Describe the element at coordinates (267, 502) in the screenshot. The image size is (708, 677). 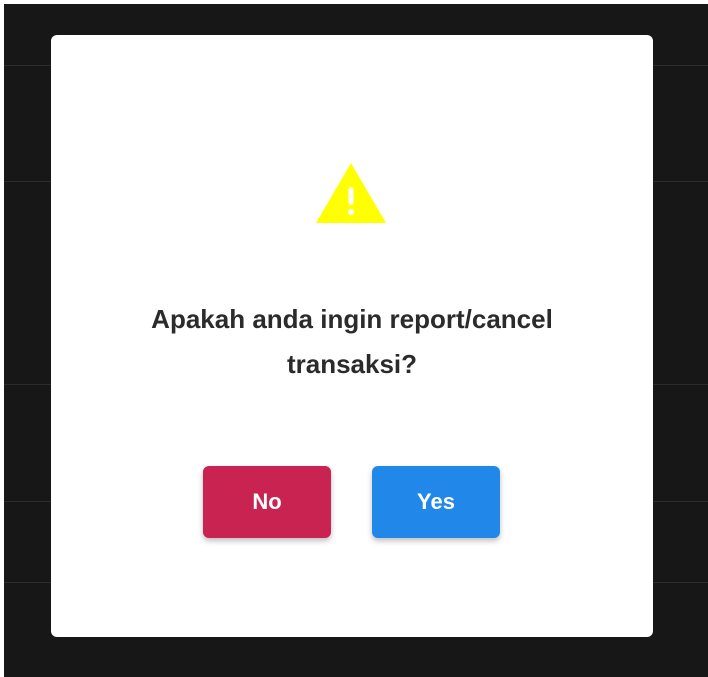
I see `no-button: No` at that location.